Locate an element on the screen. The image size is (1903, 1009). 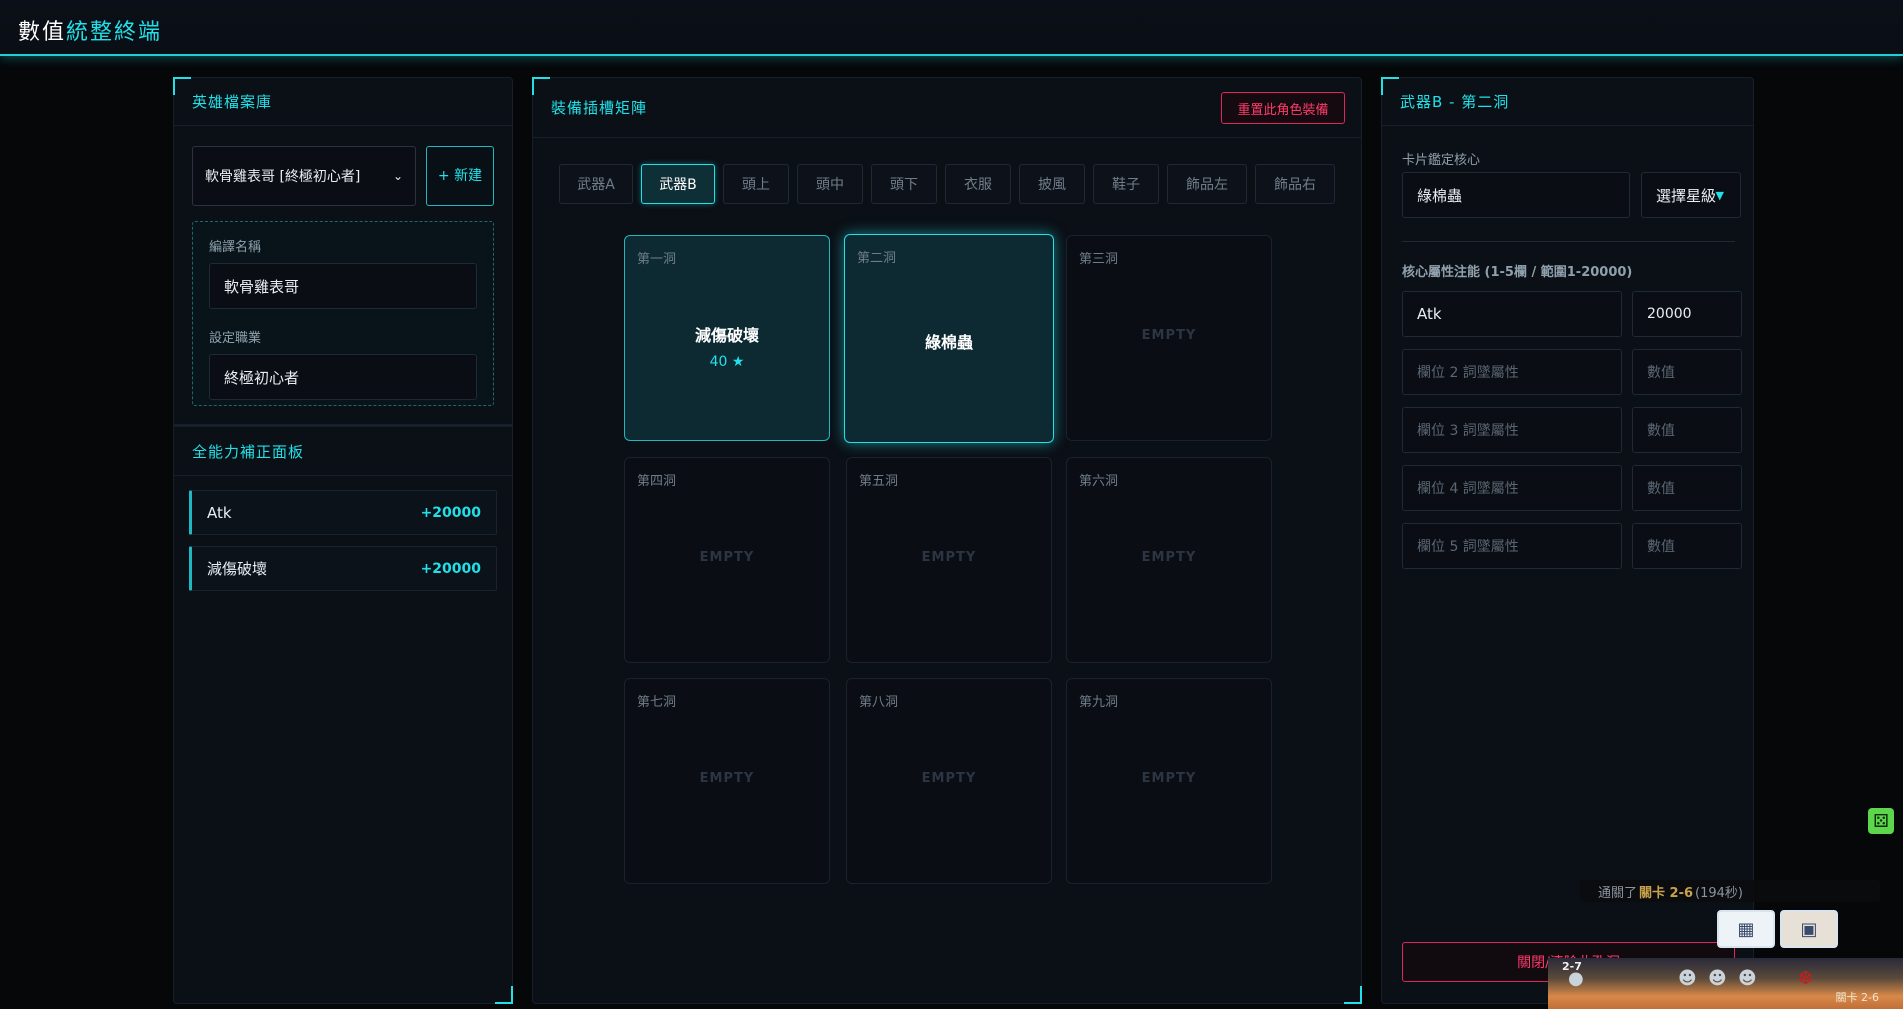
slot-label: 第三洞 is located at coordinates (1099, 259).